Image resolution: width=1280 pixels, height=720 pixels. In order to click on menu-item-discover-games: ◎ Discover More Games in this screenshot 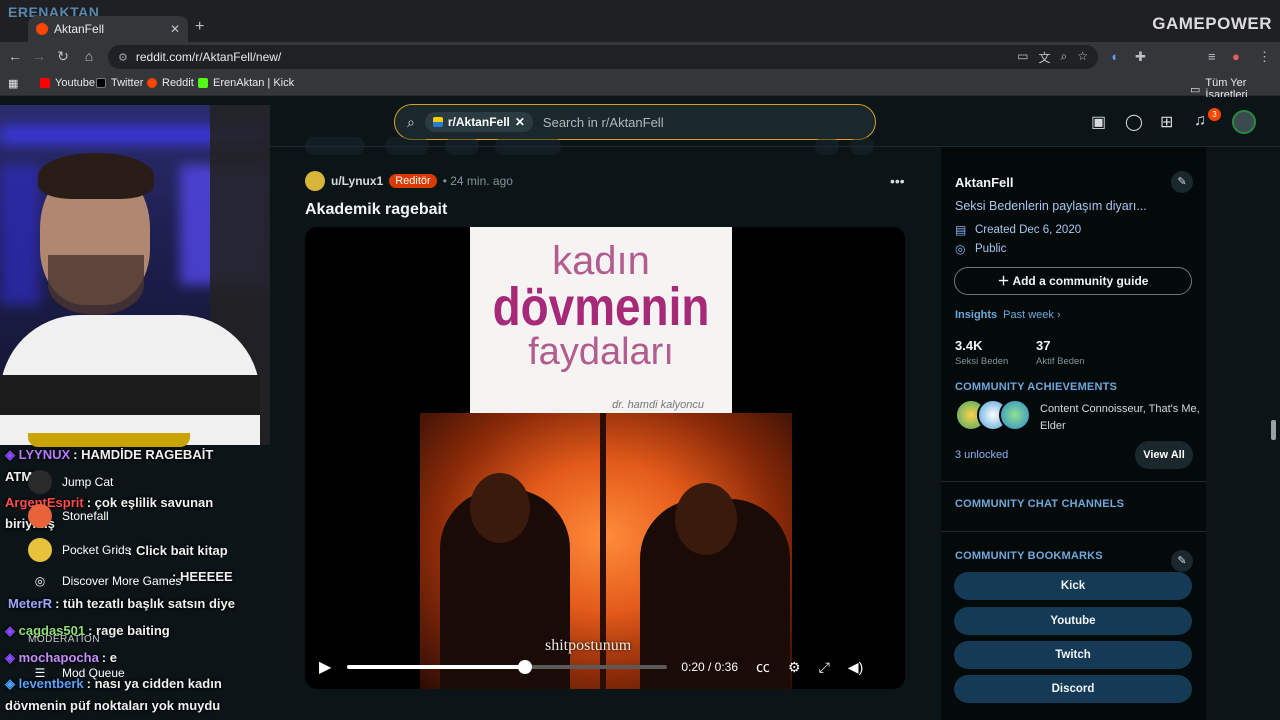, I will do `click(105, 581)`.